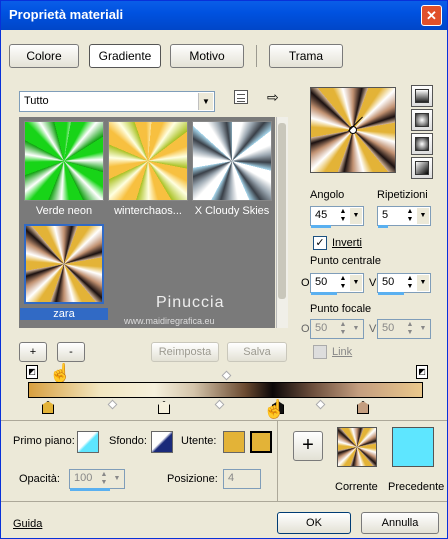 The width and height of the screenshot is (448, 539). Describe the element at coordinates (242, 479) in the screenshot. I see `position-input: 4` at that location.